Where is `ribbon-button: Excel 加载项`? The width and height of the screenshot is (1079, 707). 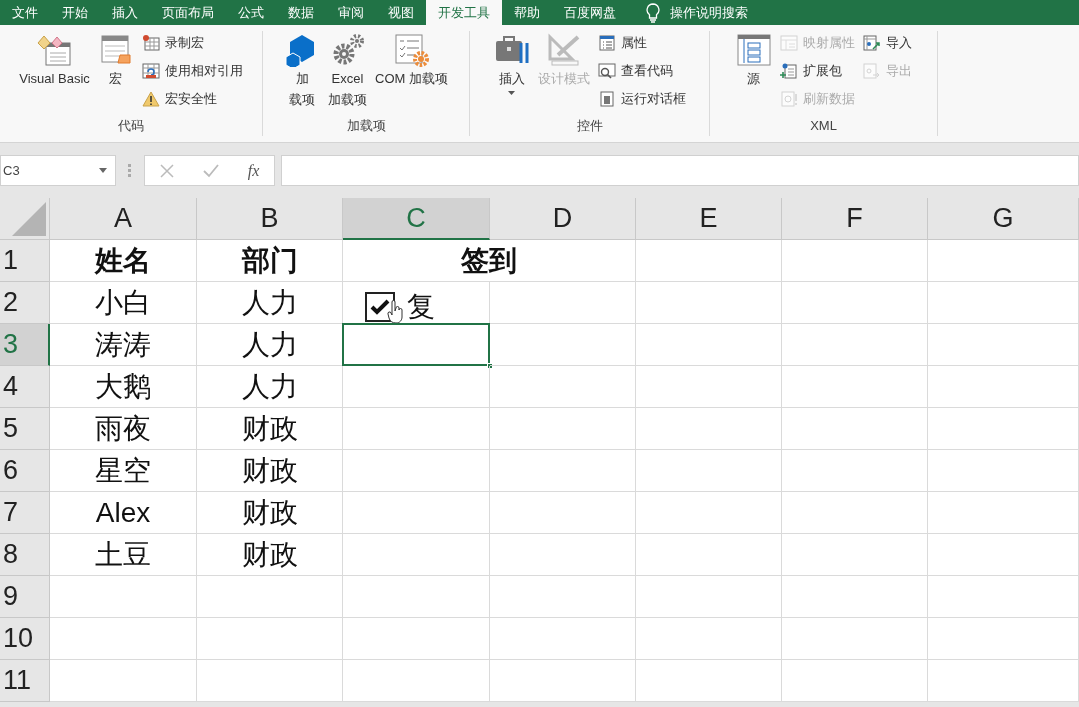 ribbon-button: Excel 加载项 is located at coordinates (347, 70).